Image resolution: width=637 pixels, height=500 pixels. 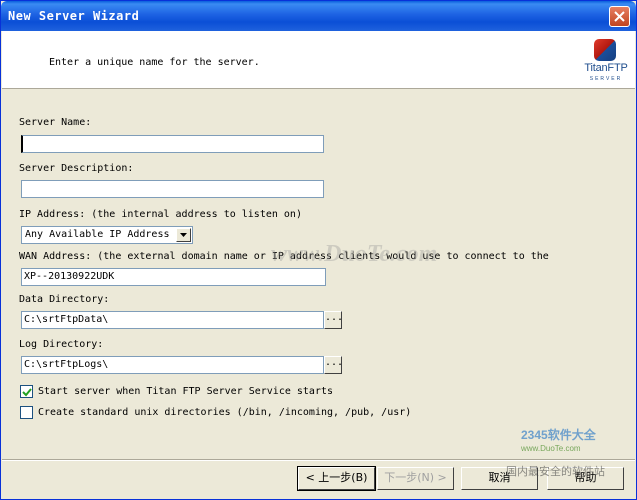 What do you see at coordinates (61, 344) in the screenshot?
I see `log-directory-label: Log Directory:` at bounding box center [61, 344].